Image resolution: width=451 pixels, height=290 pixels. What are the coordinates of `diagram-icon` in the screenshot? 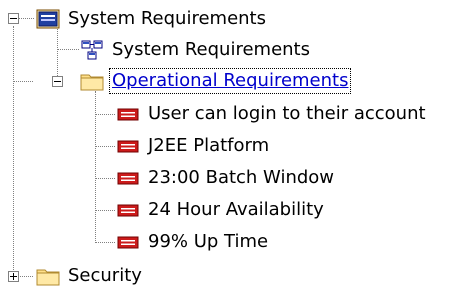 It's located at (92, 50).